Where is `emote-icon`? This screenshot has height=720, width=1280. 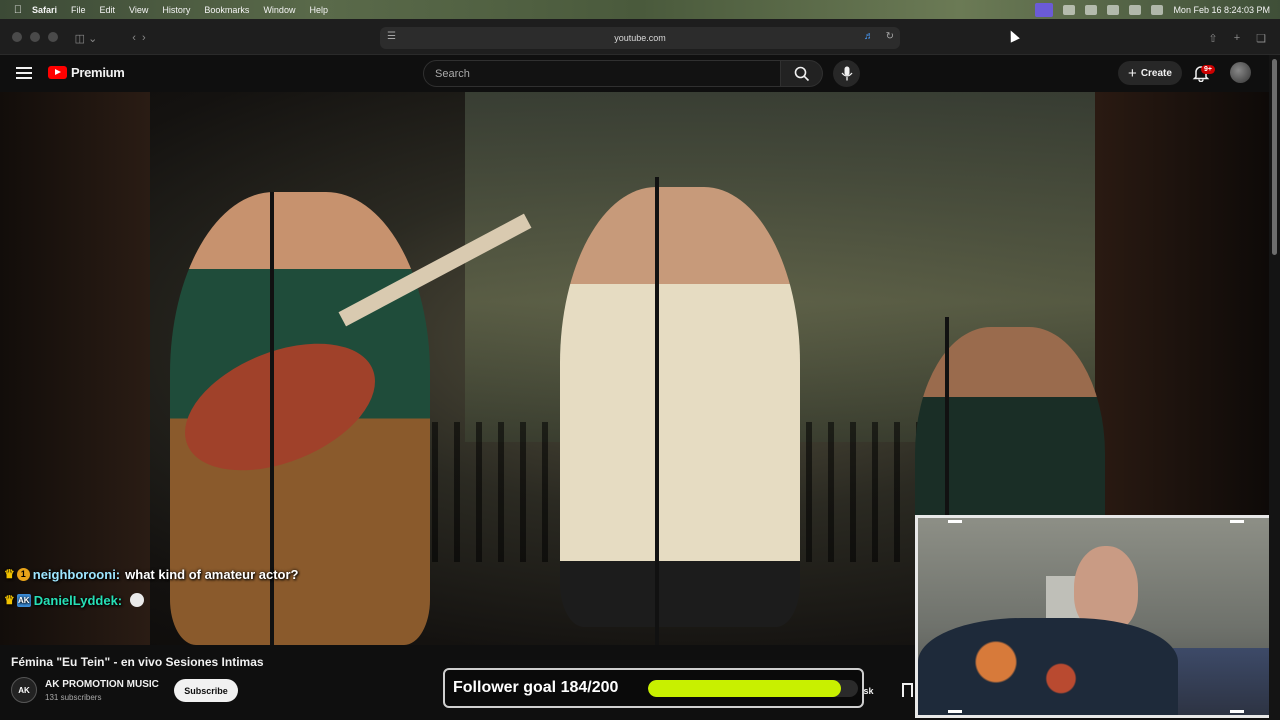
emote-icon is located at coordinates (137, 600).